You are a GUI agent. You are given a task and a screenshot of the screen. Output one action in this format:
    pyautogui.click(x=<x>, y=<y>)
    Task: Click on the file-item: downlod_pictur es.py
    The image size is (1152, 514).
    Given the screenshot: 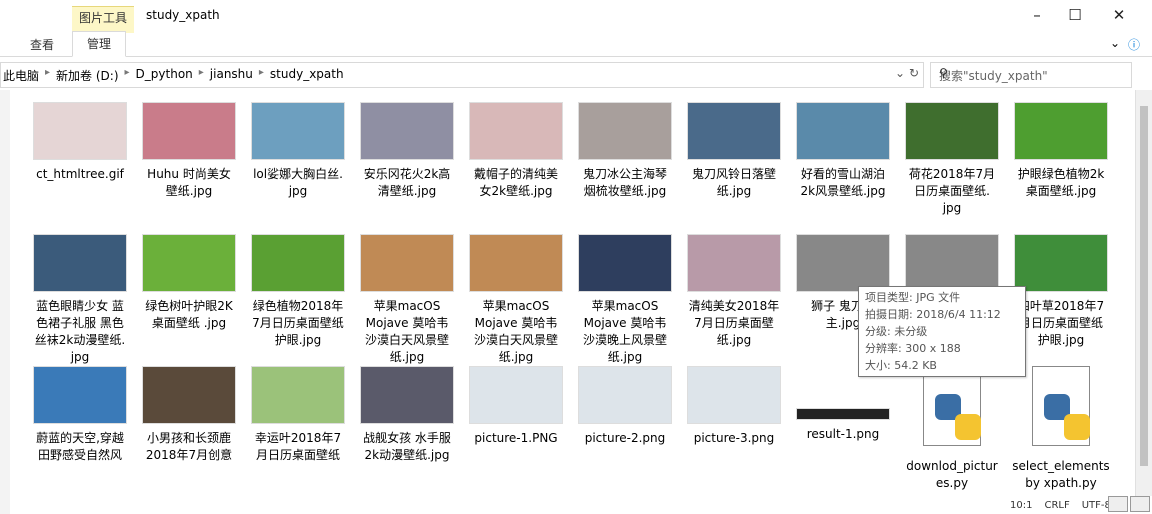 What is the action you would take?
    pyautogui.click(x=952, y=429)
    